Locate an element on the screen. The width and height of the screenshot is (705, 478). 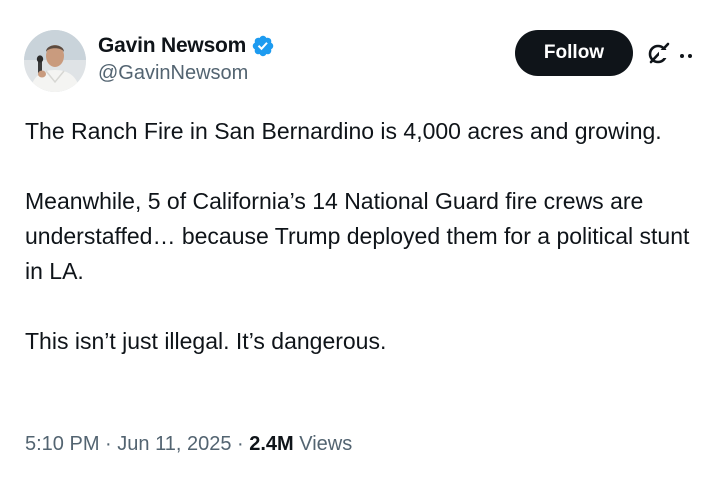
follow-button: Follow is located at coordinates (574, 53).